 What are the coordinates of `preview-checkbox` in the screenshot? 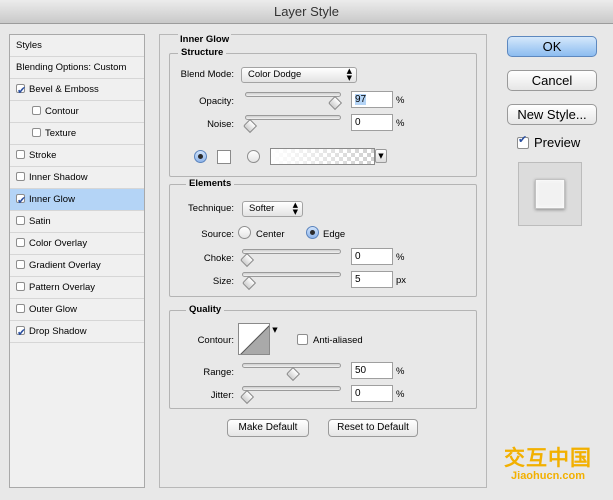 It's located at (523, 141).